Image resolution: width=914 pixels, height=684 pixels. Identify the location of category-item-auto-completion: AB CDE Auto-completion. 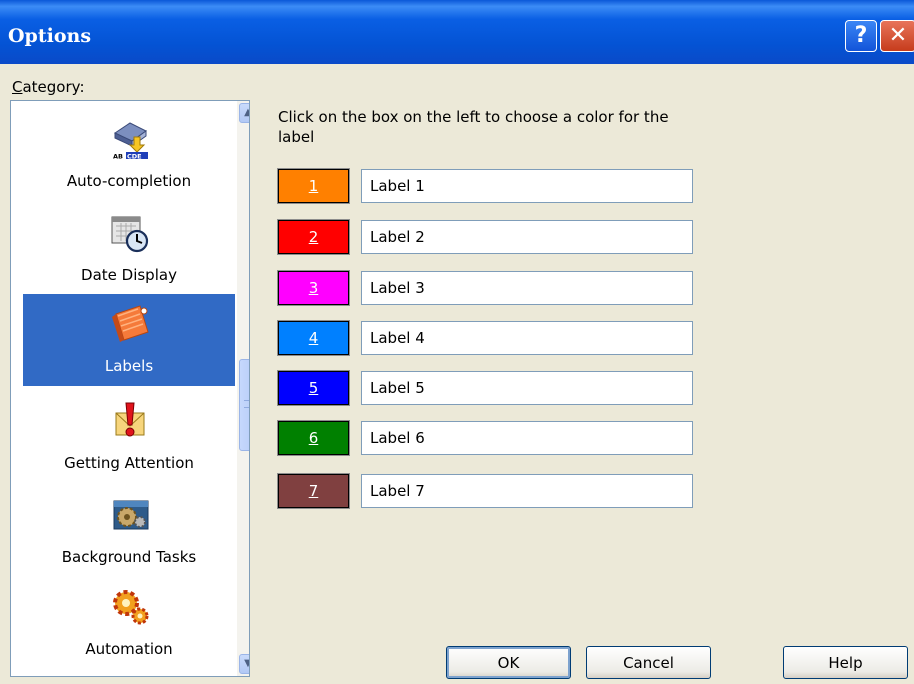
(129, 155).